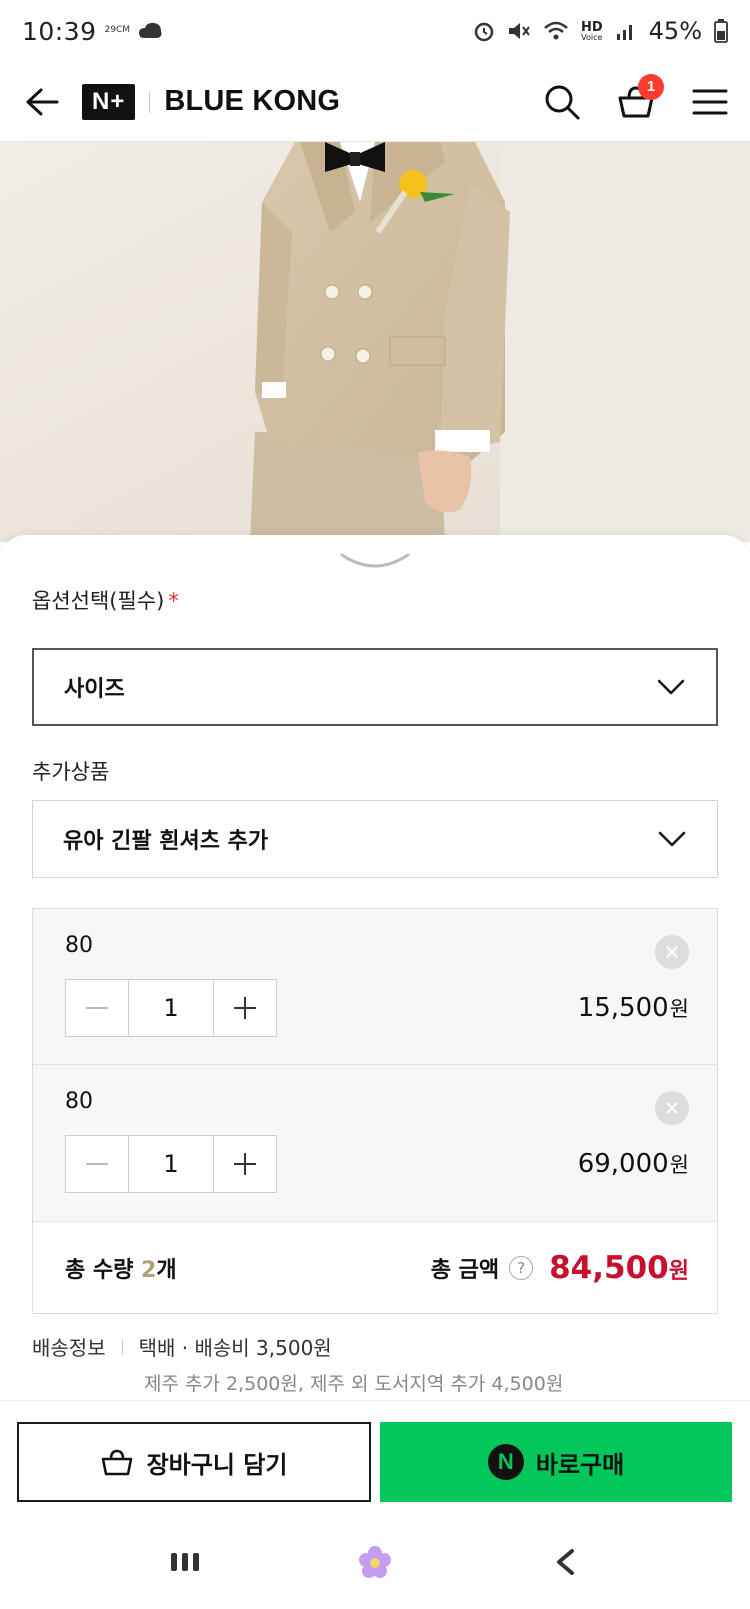  Describe the element at coordinates (556, 30) in the screenshot. I see `wifi-icon` at that location.